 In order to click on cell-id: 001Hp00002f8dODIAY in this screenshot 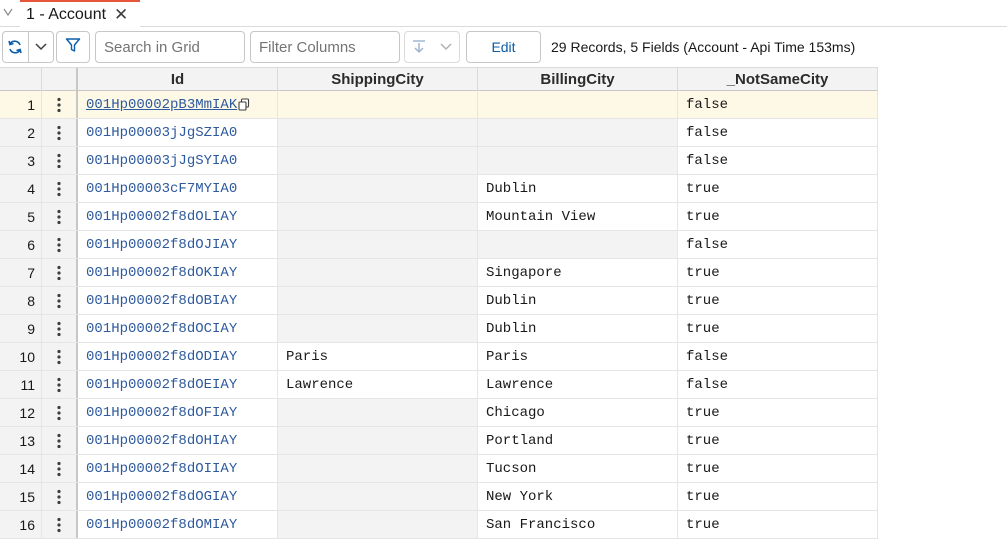, I will do `click(178, 356)`.